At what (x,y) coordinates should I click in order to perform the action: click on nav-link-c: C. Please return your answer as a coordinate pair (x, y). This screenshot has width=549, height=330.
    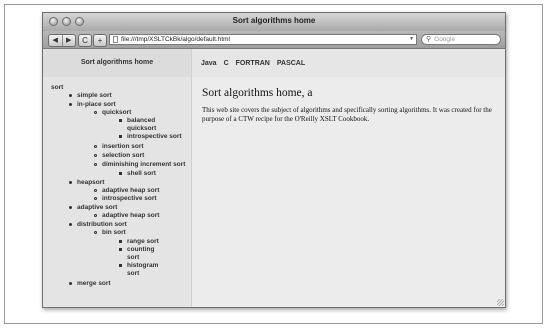
    Looking at the image, I should click on (226, 63).